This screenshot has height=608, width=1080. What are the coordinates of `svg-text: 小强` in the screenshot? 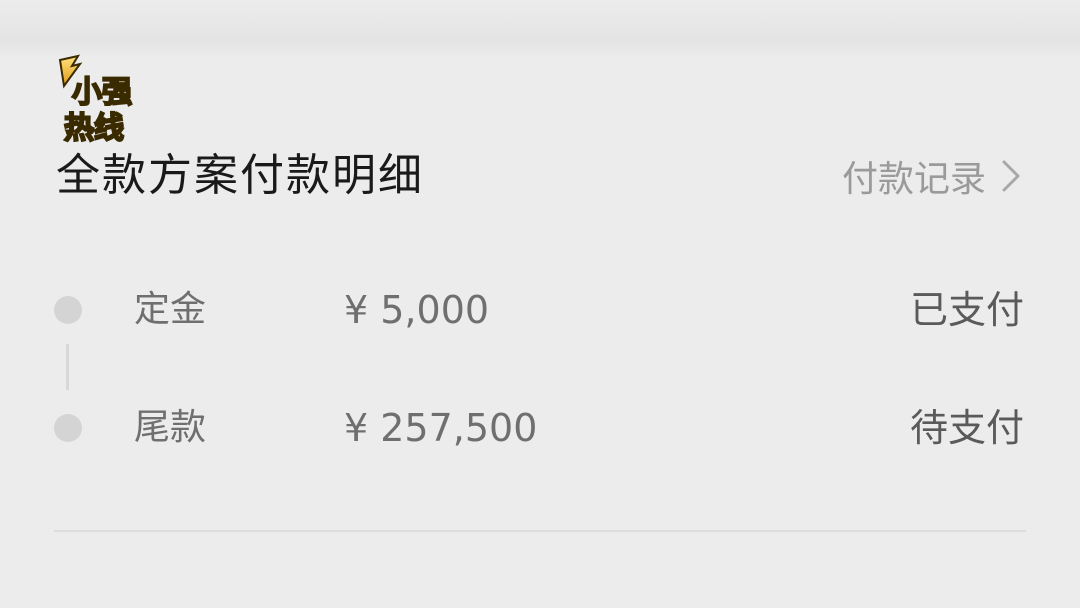 It's located at (102, 92).